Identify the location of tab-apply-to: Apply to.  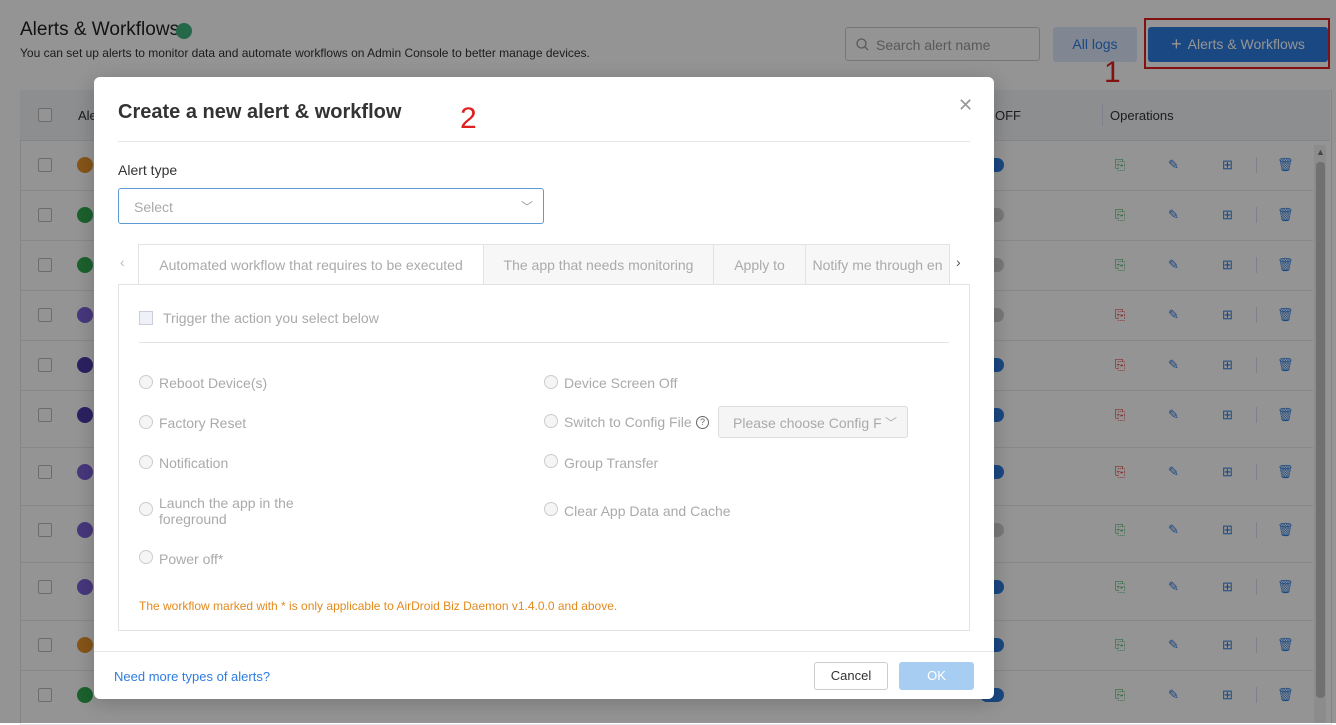
(759, 264).